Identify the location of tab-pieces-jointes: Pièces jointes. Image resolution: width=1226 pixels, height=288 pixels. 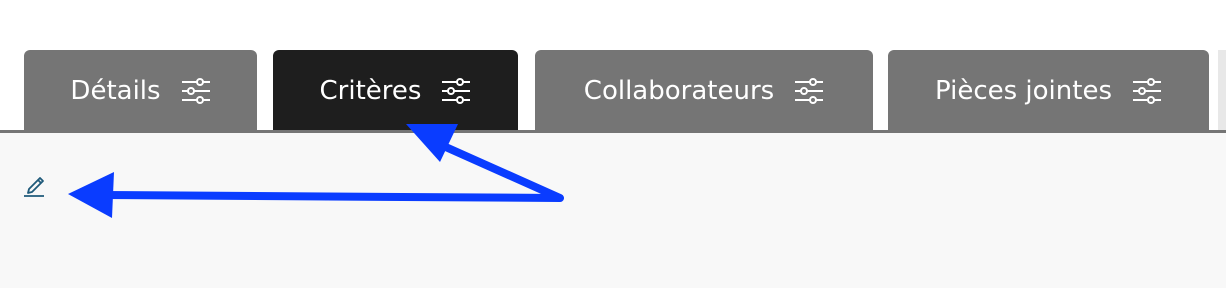
(1048, 90).